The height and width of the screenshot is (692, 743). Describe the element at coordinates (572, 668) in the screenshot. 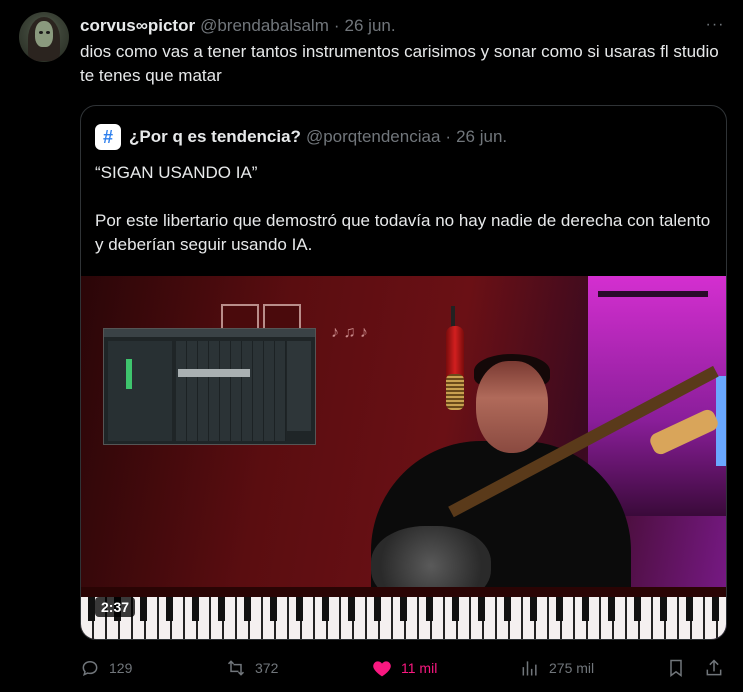

I see `view-count: 275 mil` at that location.